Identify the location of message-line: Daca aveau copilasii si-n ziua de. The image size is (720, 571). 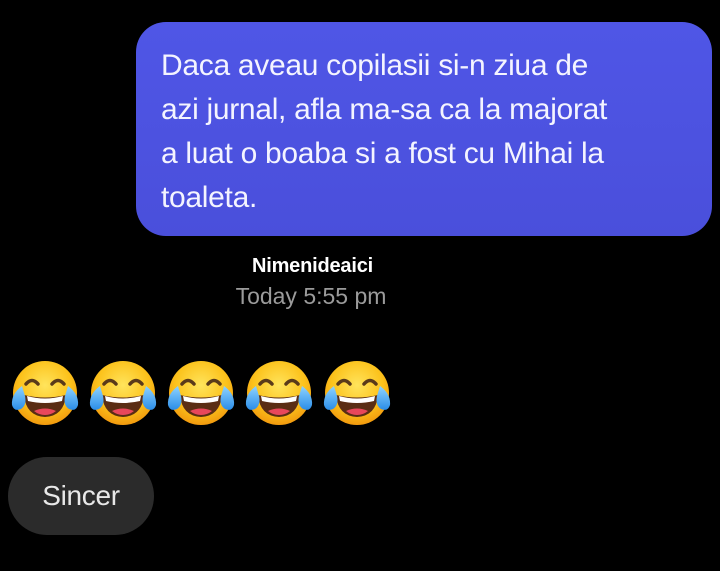
(375, 65).